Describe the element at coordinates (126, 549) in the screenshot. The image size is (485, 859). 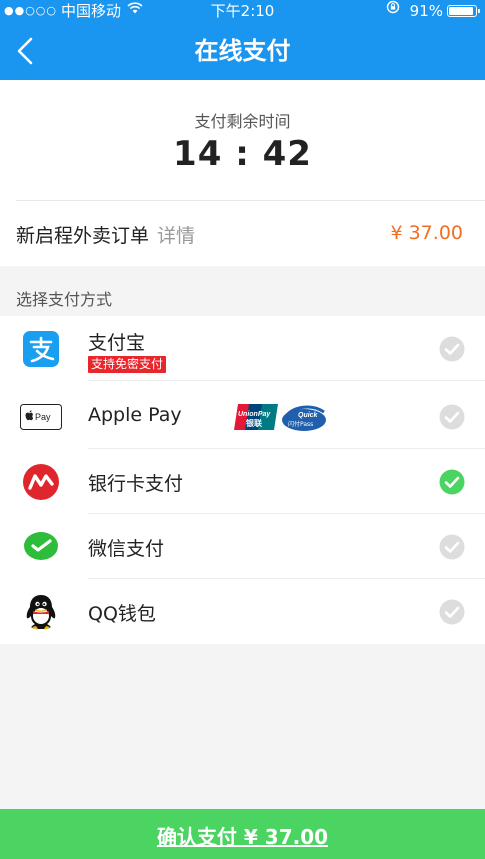
I see `payment-name: 微信支付` at that location.